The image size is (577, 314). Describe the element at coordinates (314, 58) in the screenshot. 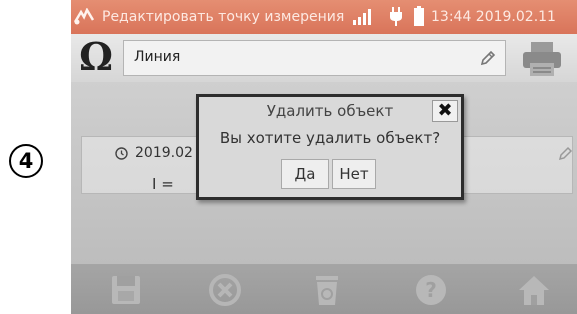

I see `object-name-field: Линия` at that location.